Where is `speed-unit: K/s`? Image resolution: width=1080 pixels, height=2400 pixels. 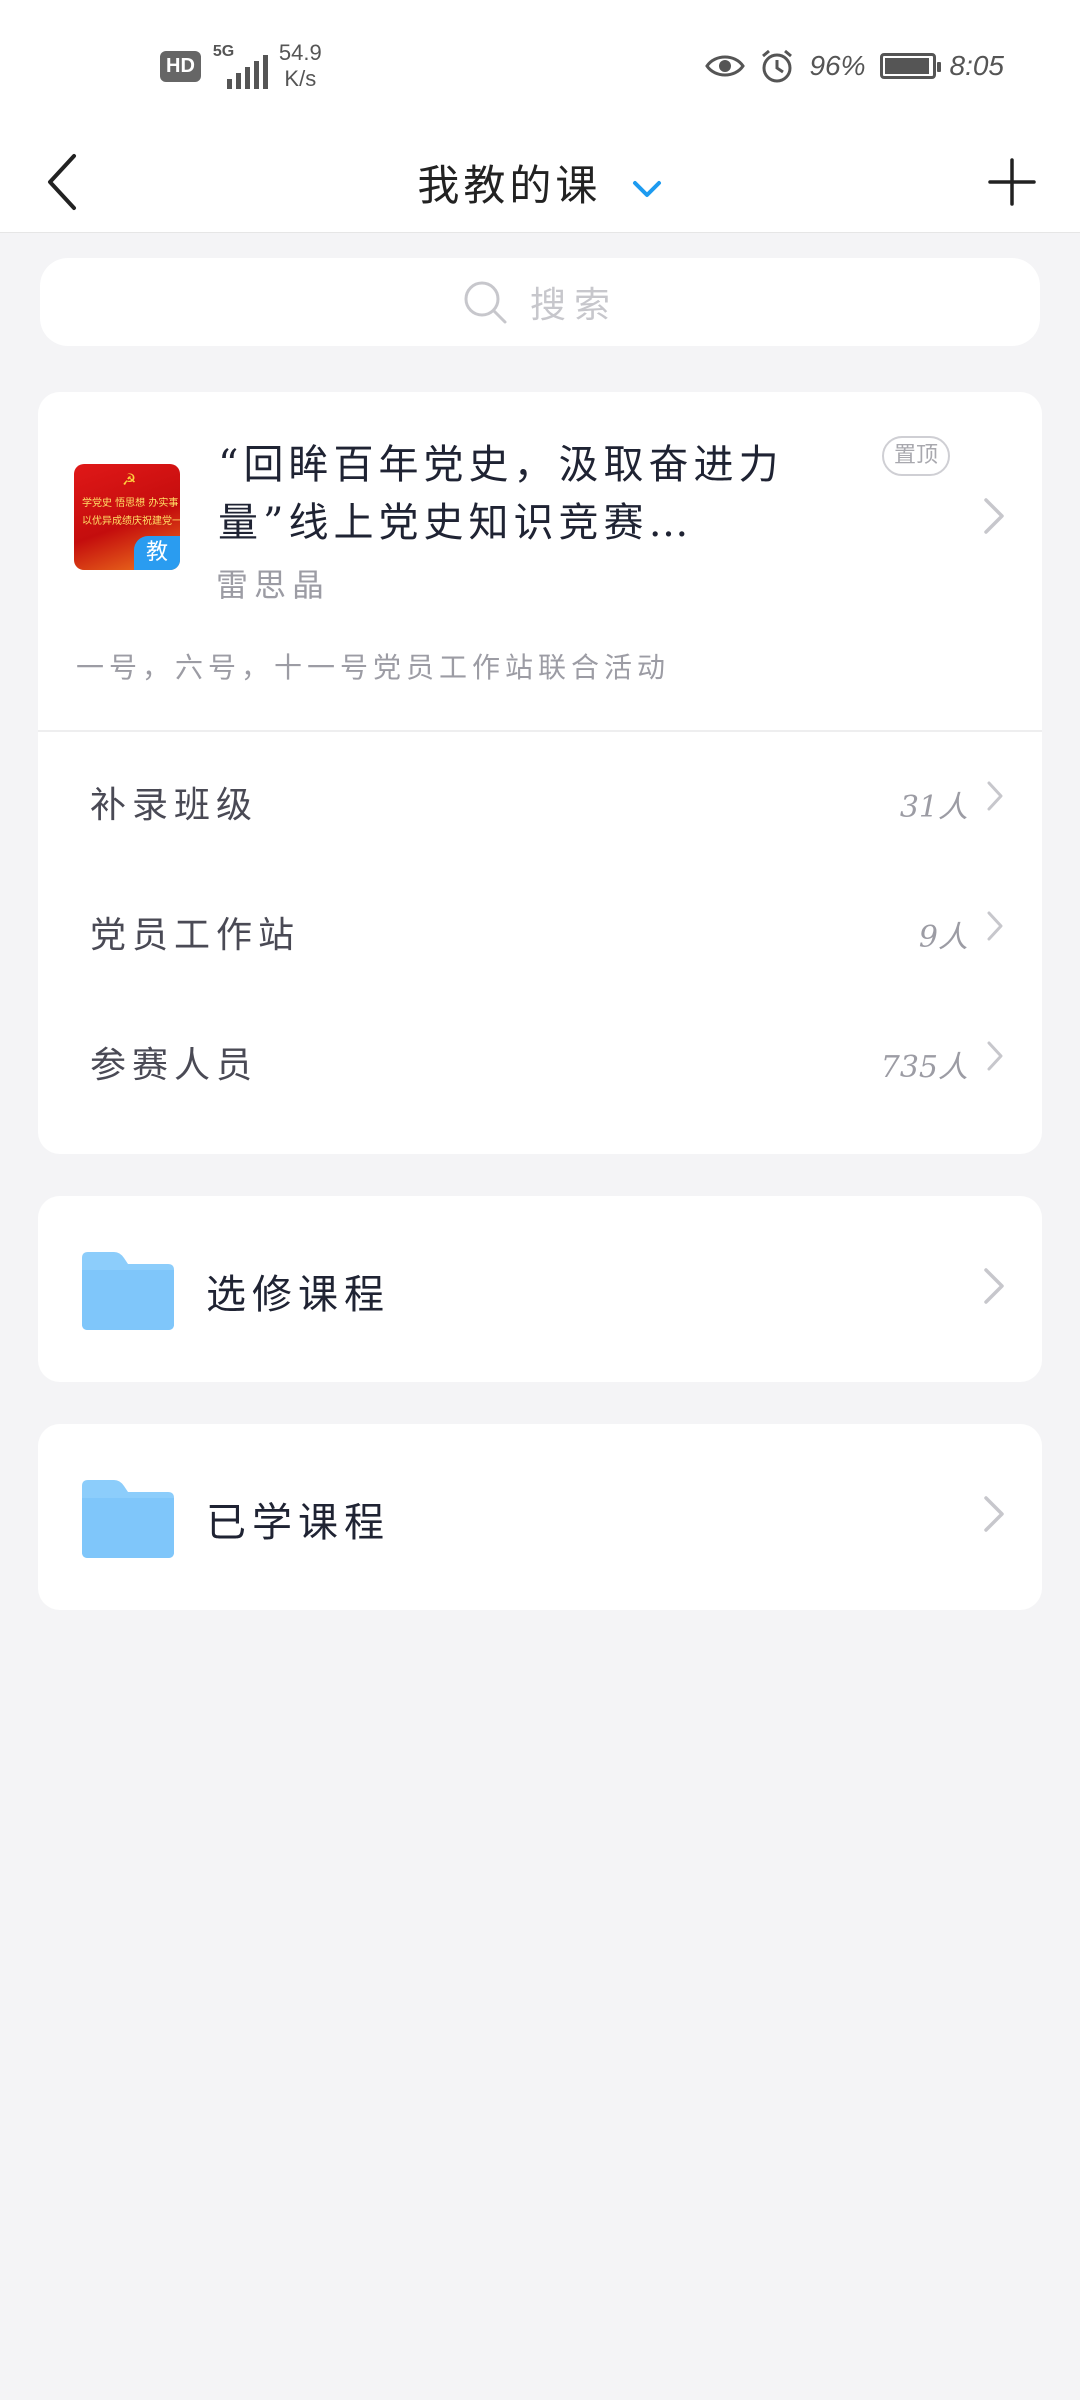
speed-unit: K/s is located at coordinates (300, 78).